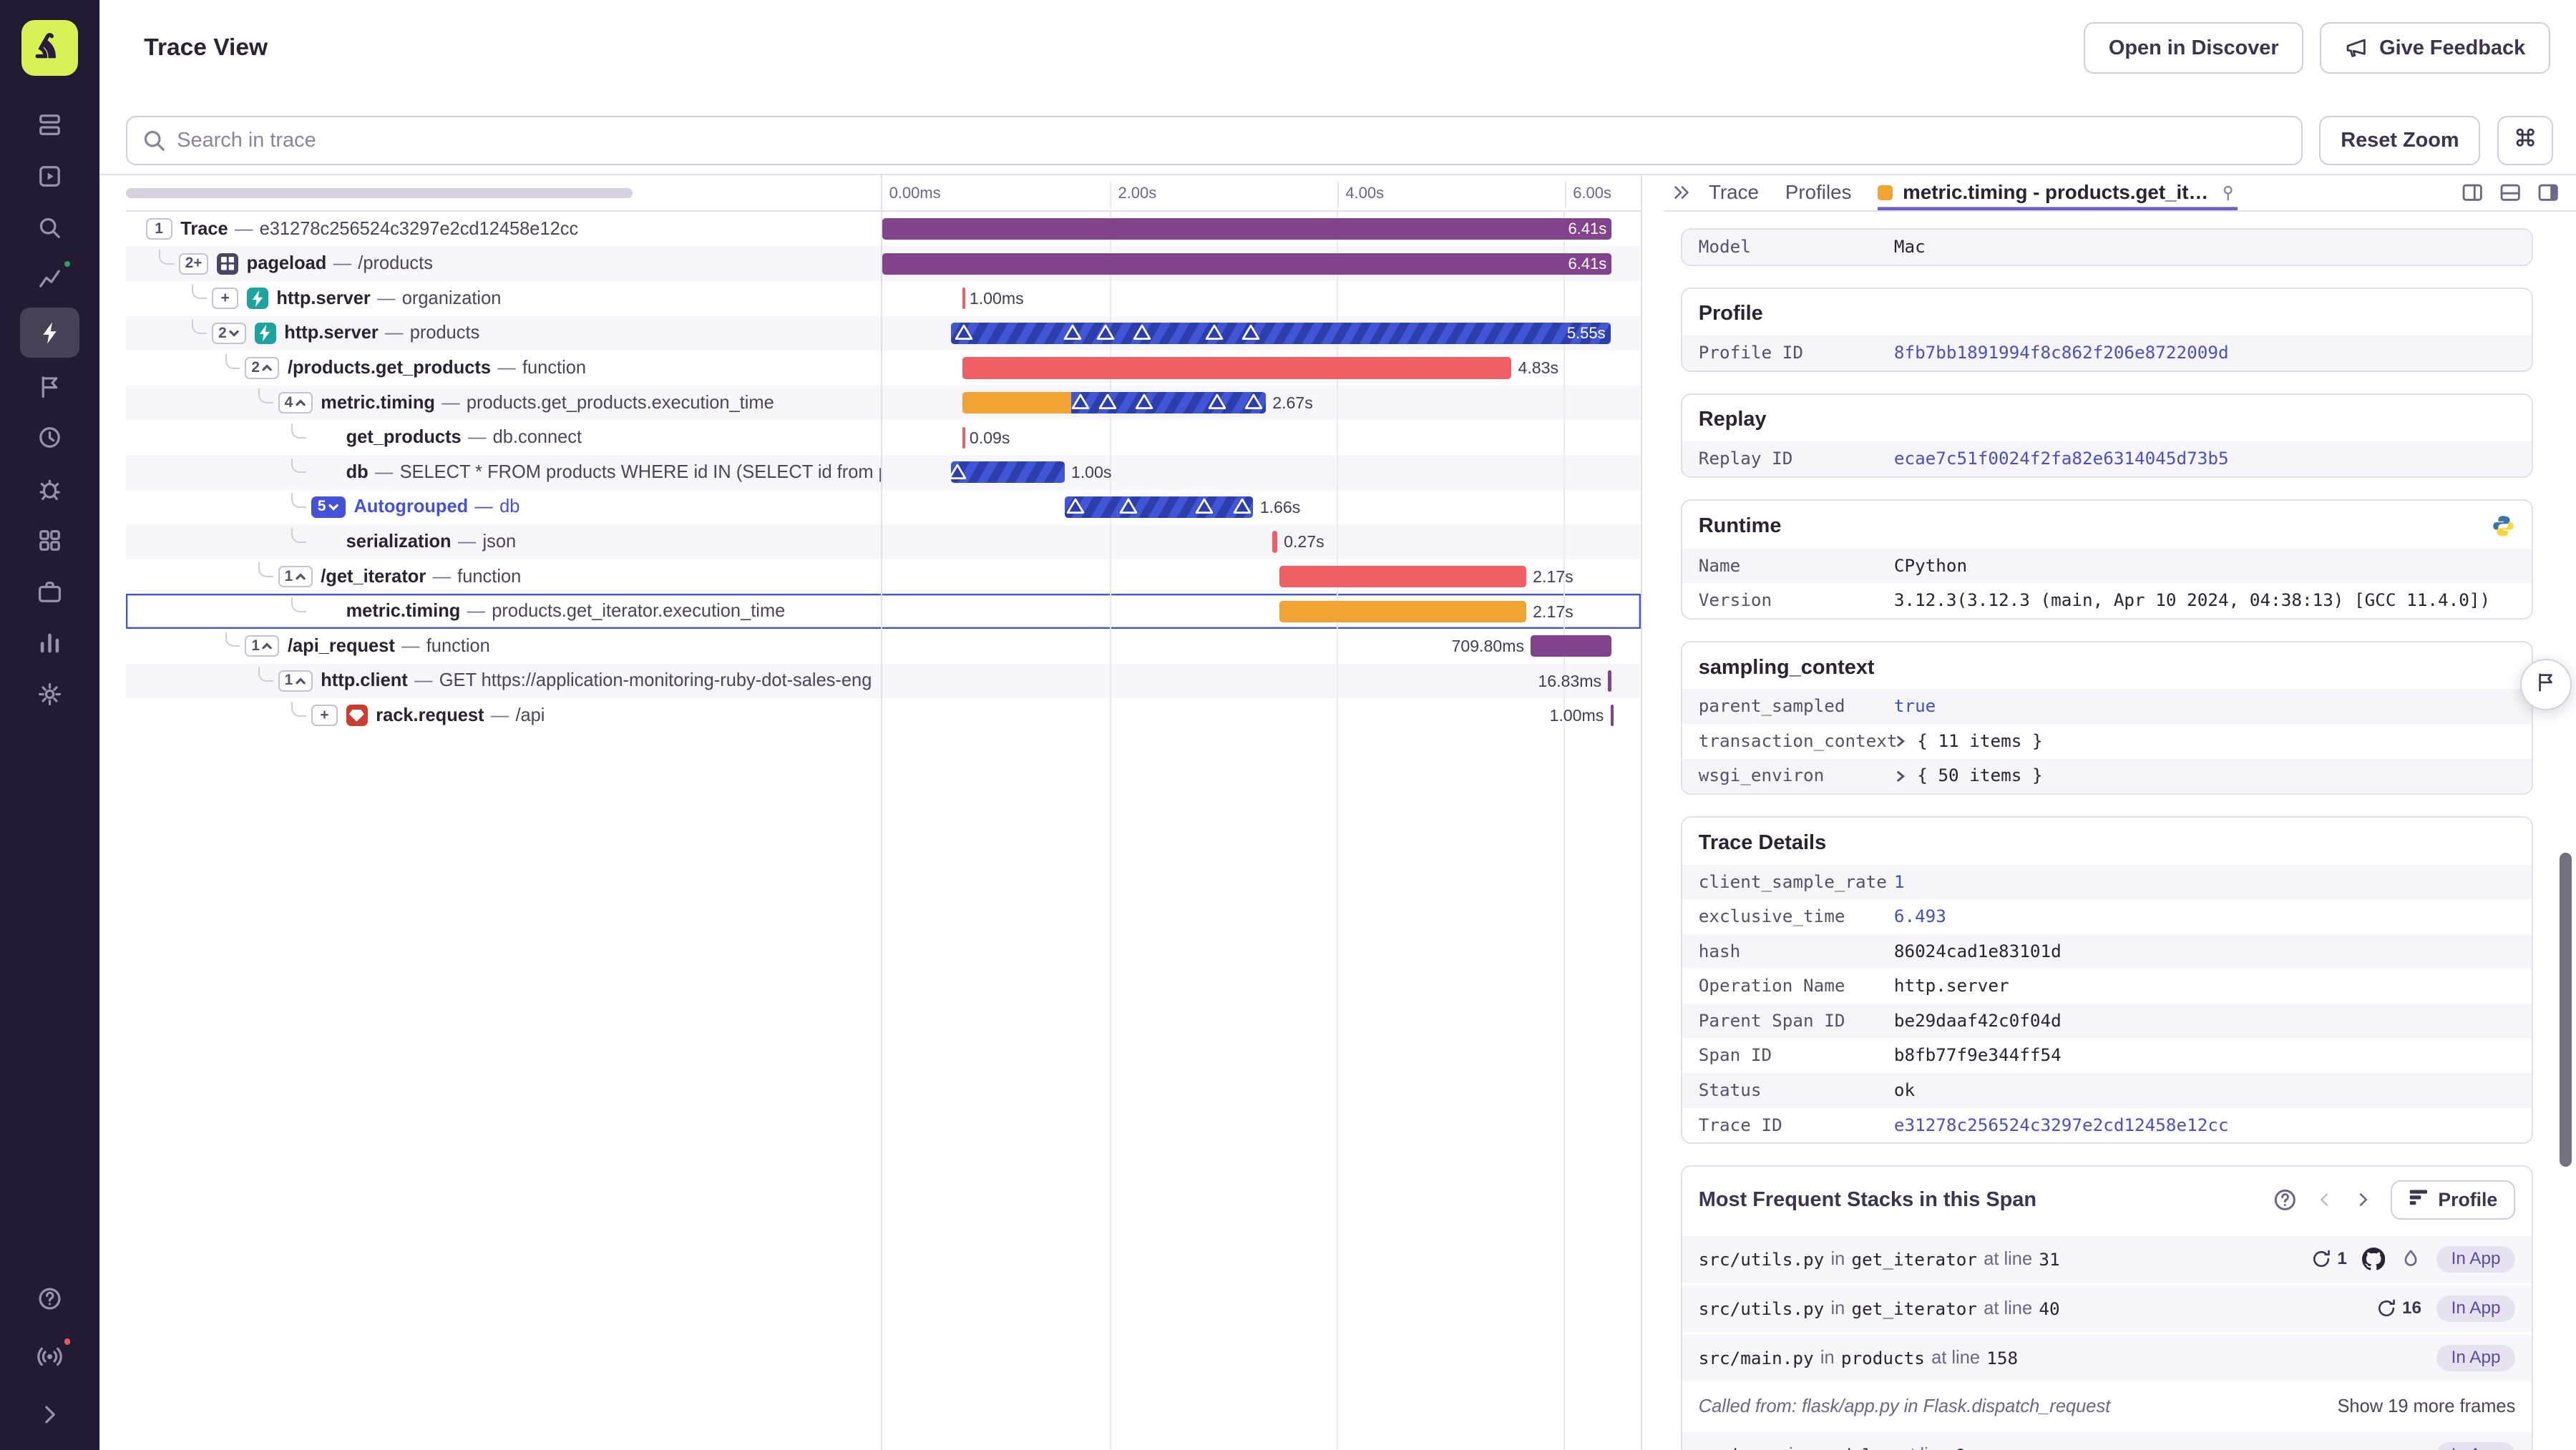 The image size is (2576, 1450). What do you see at coordinates (883, 715) in the screenshot?
I see `trace-row: + rack.request — /api 1.00ms` at bounding box center [883, 715].